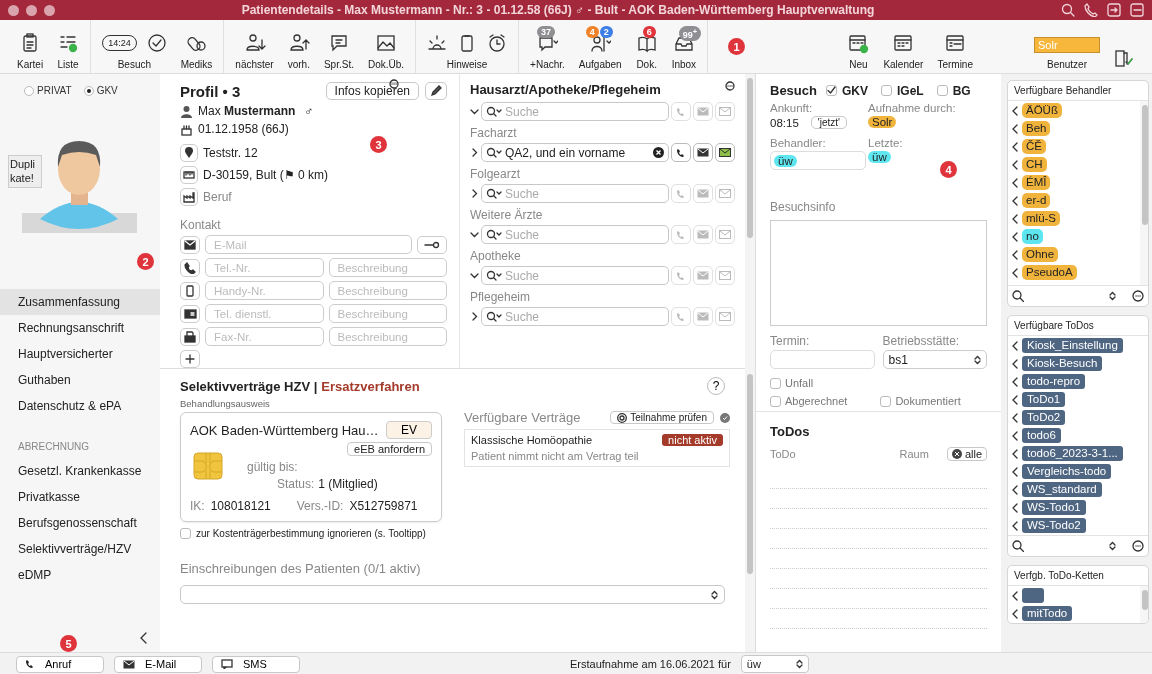  What do you see at coordinates (189, 197) in the screenshot?
I see `job-button` at bounding box center [189, 197].